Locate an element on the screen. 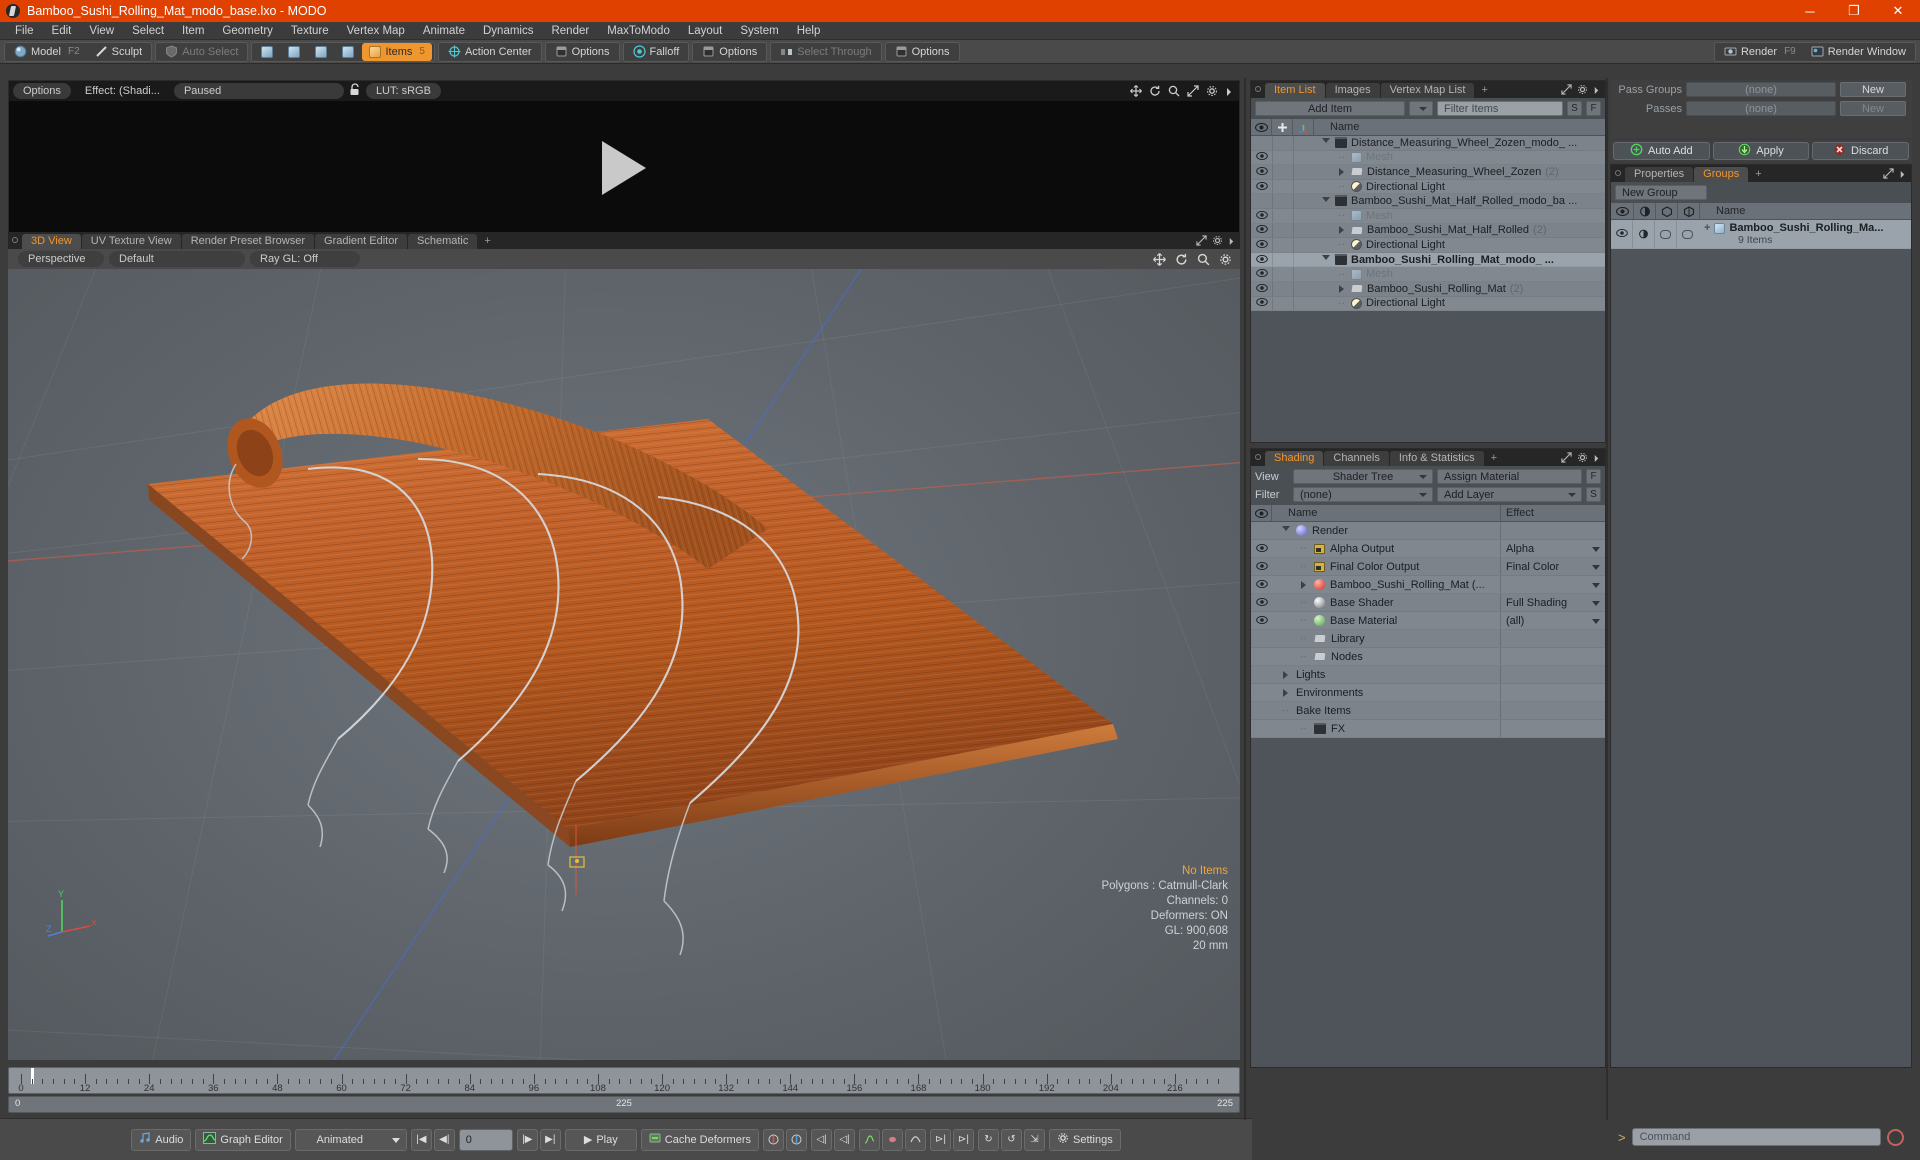 This screenshot has height=1160, width=1920. play-triangle-icon is located at coordinates (624, 167).